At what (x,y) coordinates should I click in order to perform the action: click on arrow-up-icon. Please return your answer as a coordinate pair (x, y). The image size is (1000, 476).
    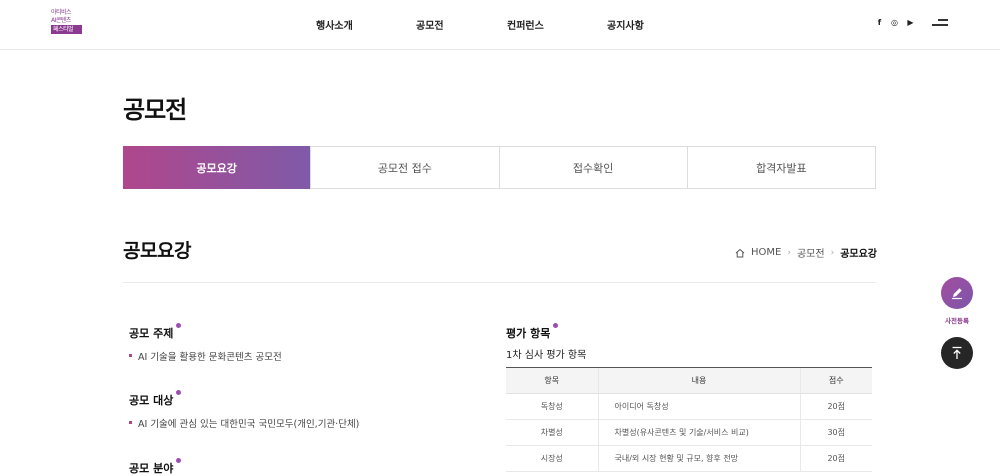
    Looking at the image, I should click on (957, 352).